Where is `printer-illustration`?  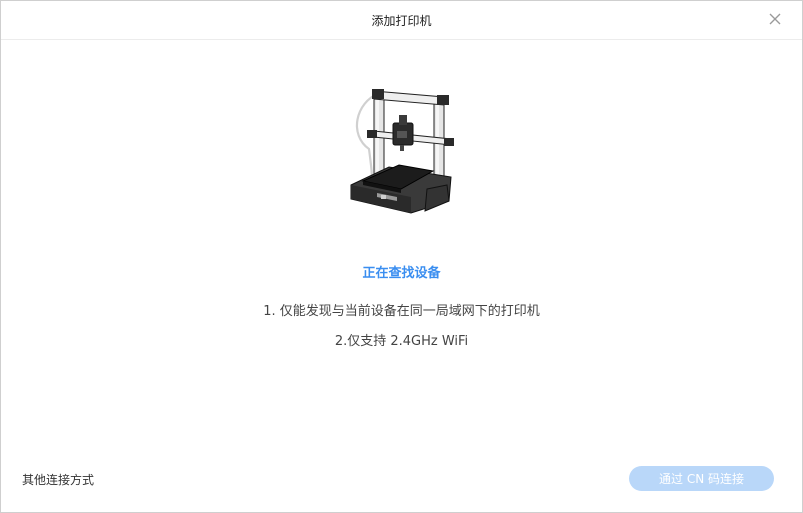
printer-illustration is located at coordinates (402, 151).